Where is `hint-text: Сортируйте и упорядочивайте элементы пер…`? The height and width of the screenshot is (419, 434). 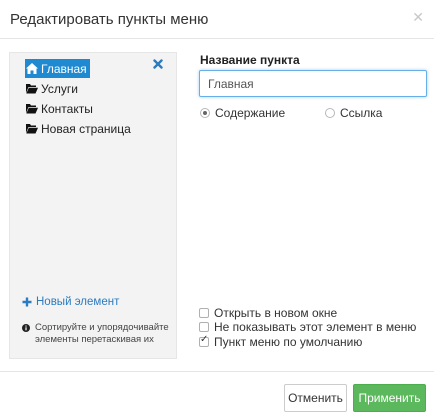
hint-text: Сортируйте и упорядочивайте элементы пер… is located at coordinates (102, 333).